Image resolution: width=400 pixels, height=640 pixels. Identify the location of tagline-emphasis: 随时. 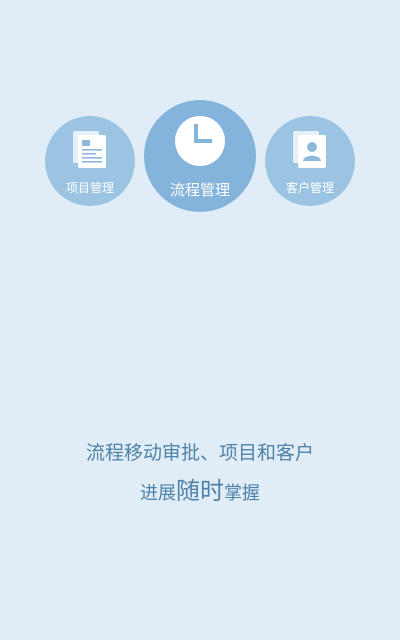
(200, 491).